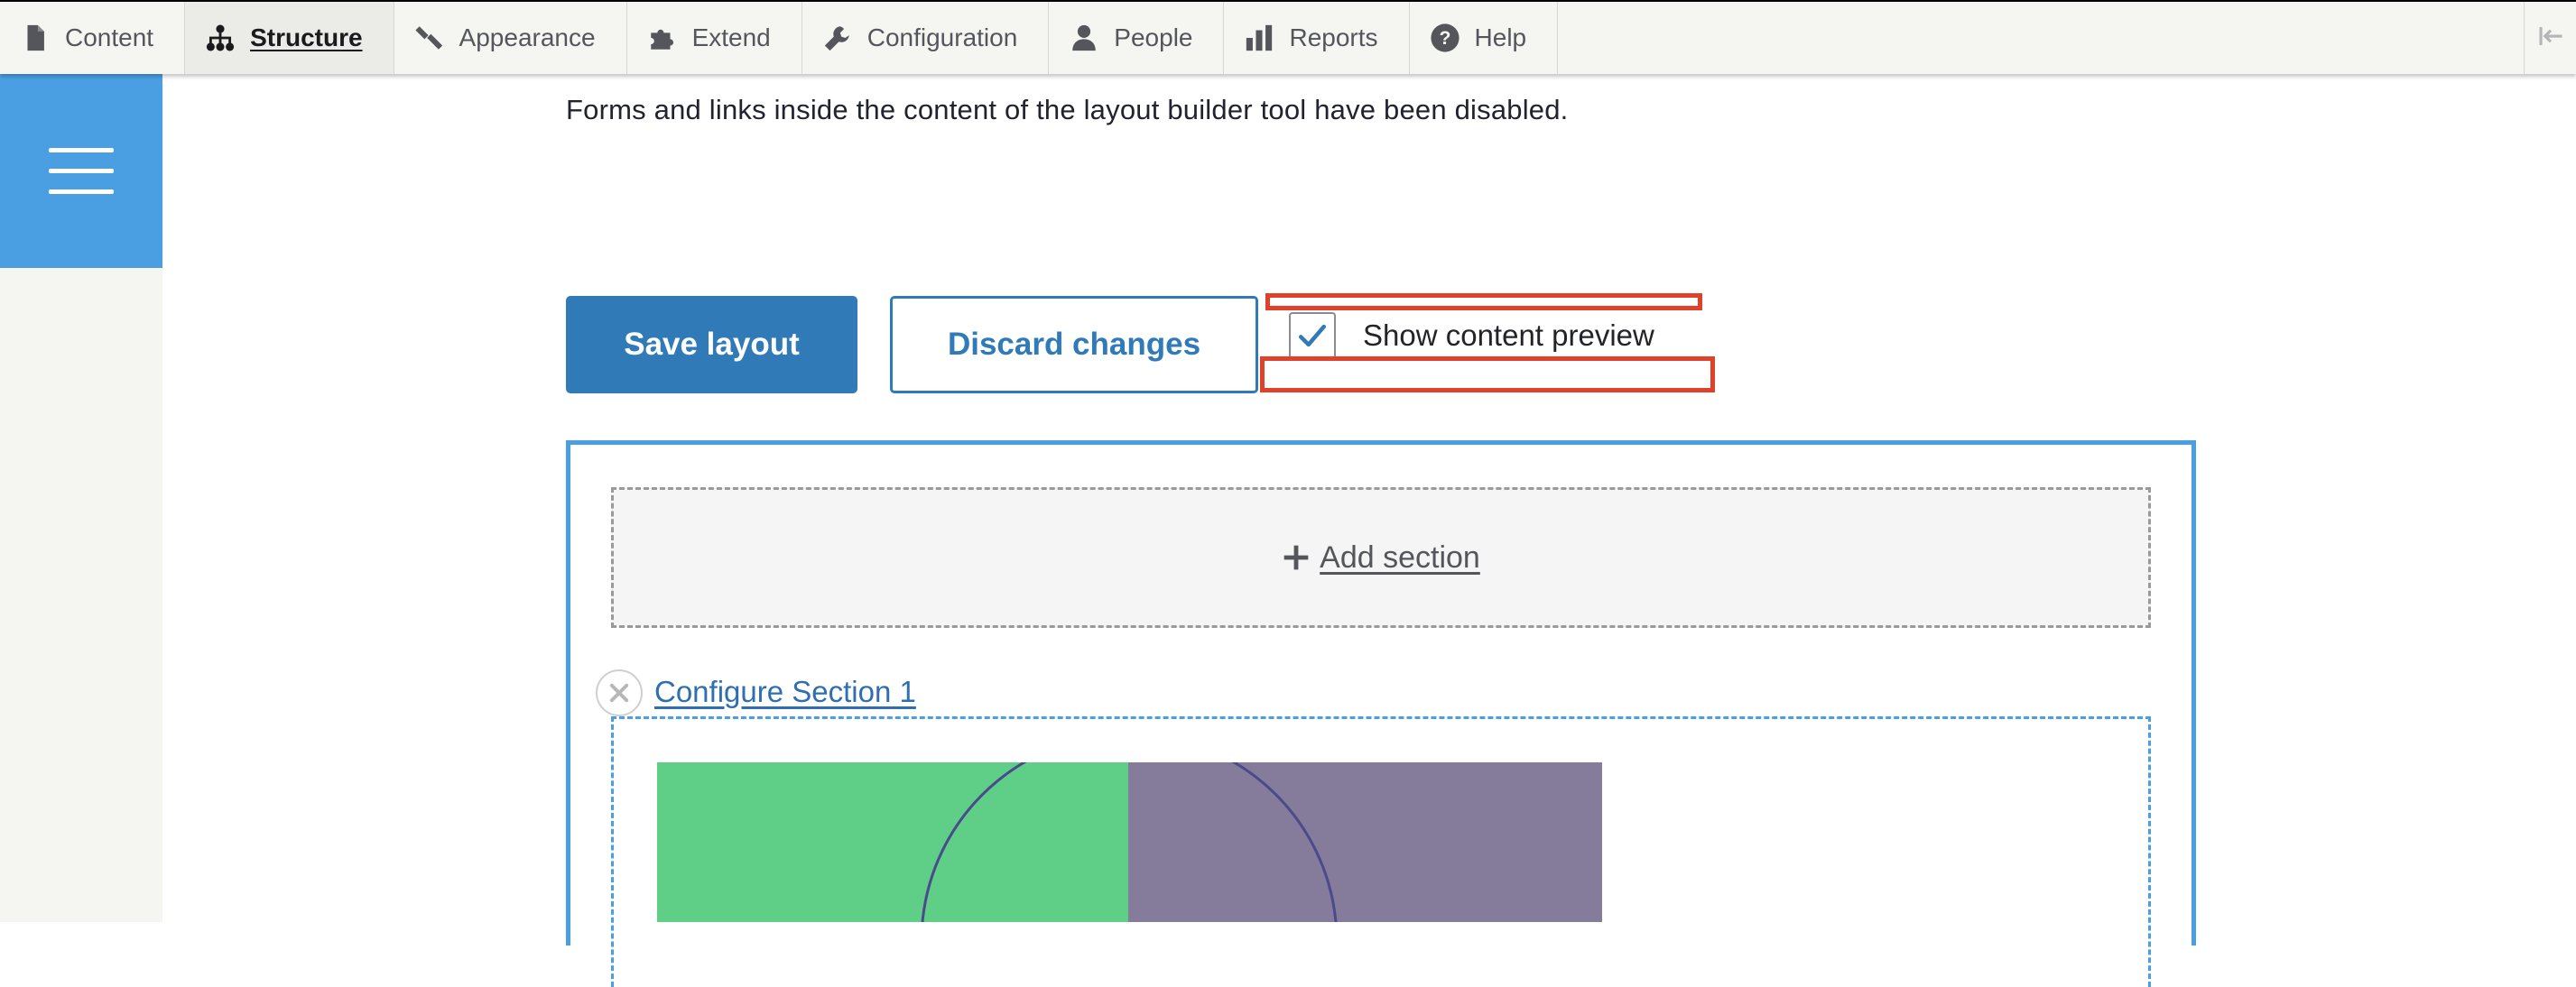 Image resolution: width=2576 pixels, height=987 pixels. What do you see at coordinates (1400, 557) in the screenshot?
I see `add-section-label: Add section` at bounding box center [1400, 557].